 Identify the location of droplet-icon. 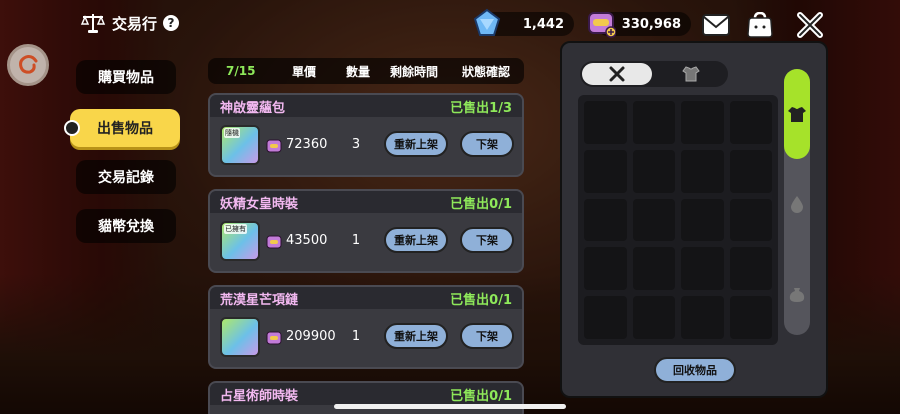
(797, 204).